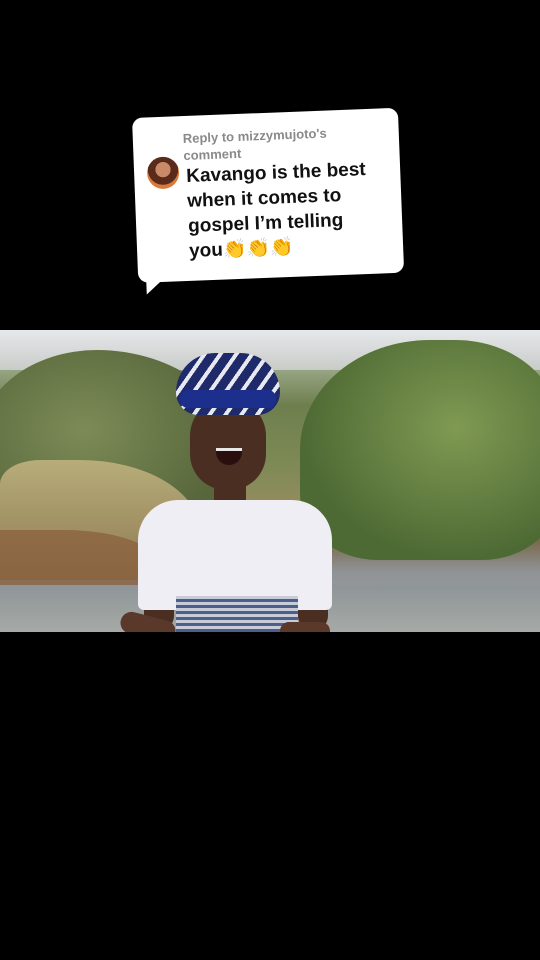  Describe the element at coordinates (305, 627) in the screenshot. I see `right-hand` at that location.